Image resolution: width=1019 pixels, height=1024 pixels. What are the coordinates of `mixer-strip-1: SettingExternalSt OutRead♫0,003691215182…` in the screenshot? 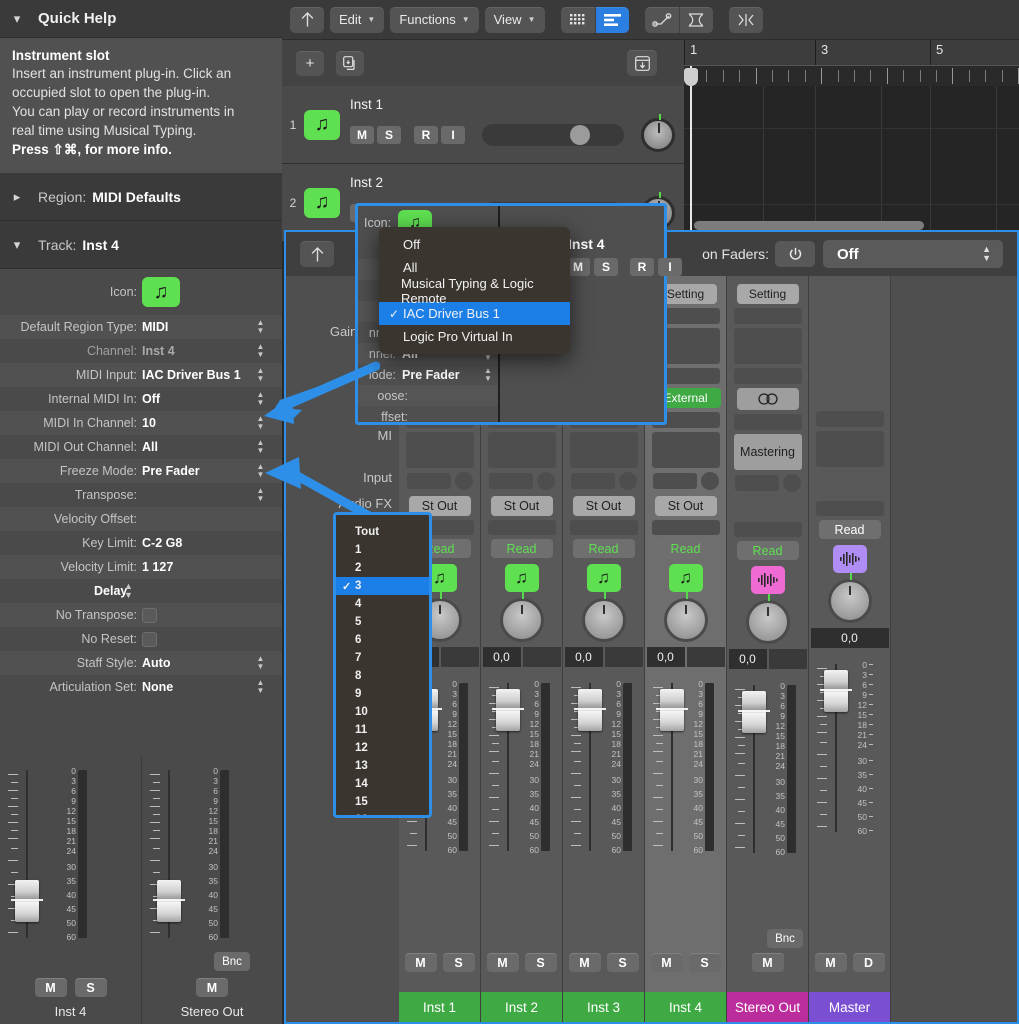 It's located at (522, 649).